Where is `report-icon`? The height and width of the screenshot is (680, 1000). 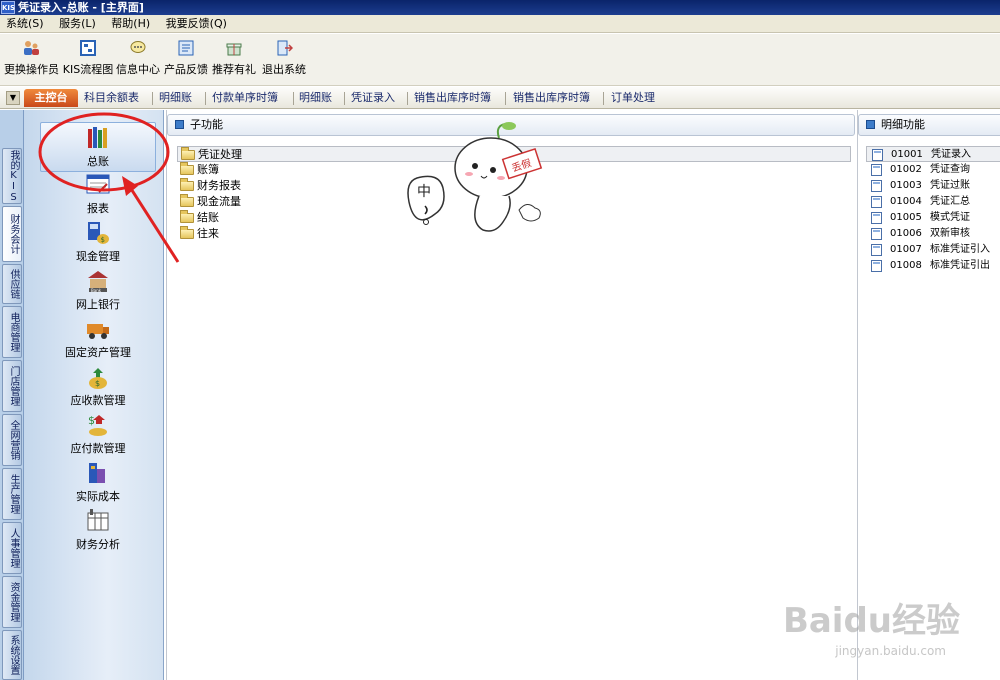 report-icon is located at coordinates (98, 184).